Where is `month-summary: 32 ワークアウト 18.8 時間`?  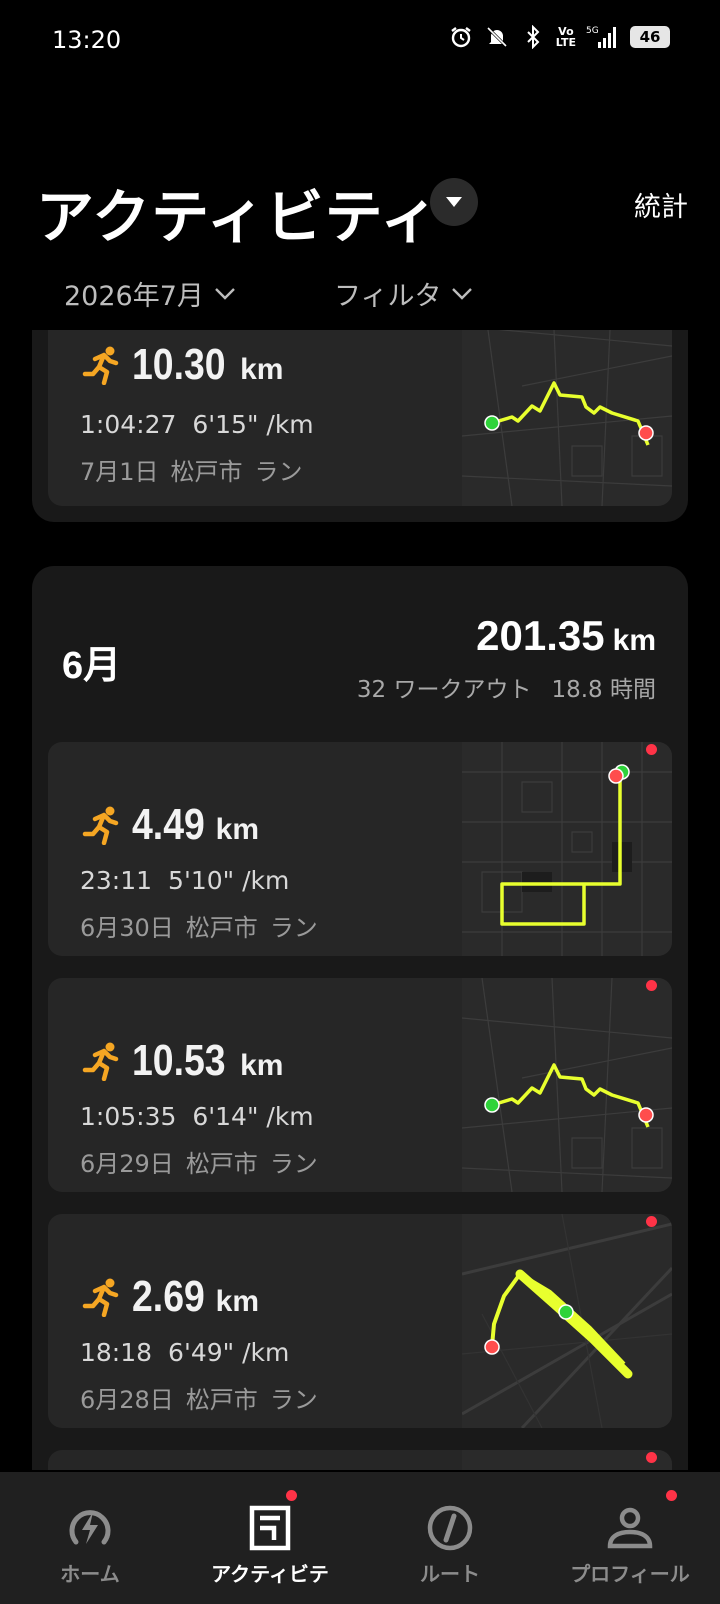 month-summary: 32 ワークアウト 18.8 時間 is located at coordinates (506, 687).